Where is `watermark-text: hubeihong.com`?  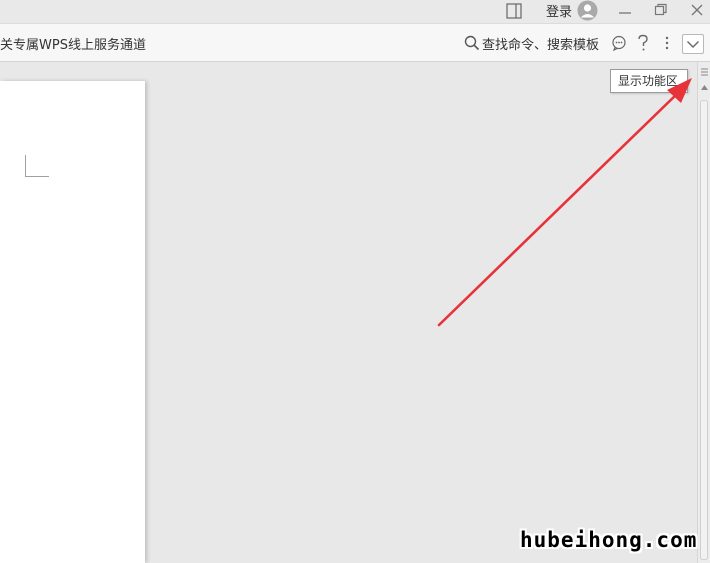
watermark-text: hubeihong.com is located at coordinates (609, 540).